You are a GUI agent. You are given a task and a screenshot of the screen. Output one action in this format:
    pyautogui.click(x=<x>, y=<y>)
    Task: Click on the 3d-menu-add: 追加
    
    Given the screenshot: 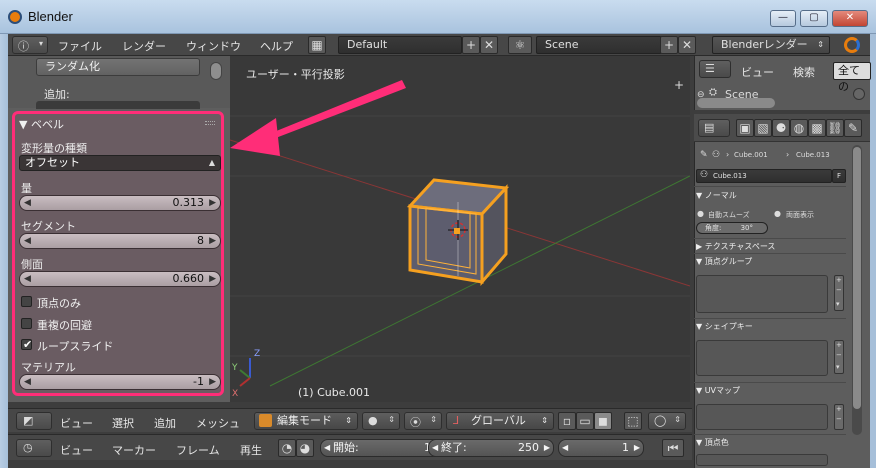 What is the action you would take?
    pyautogui.click(x=165, y=423)
    